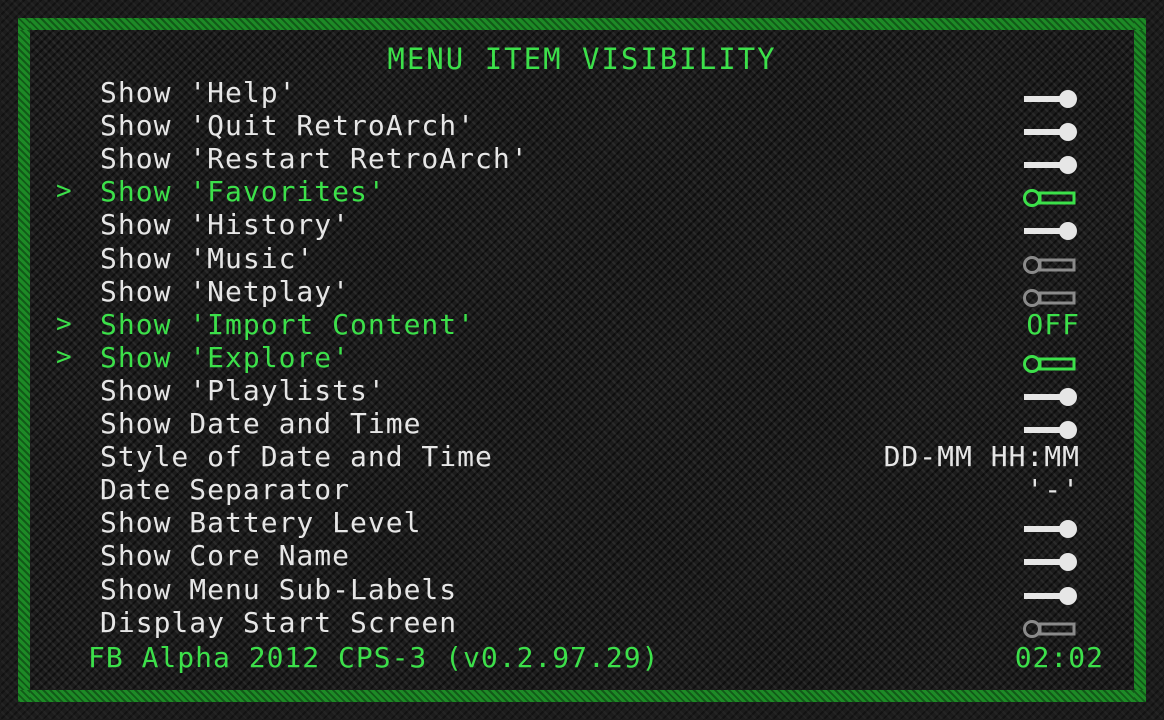  Describe the element at coordinates (982, 456) in the screenshot. I see `menu-item-value: DD-MM HH:MM` at that location.